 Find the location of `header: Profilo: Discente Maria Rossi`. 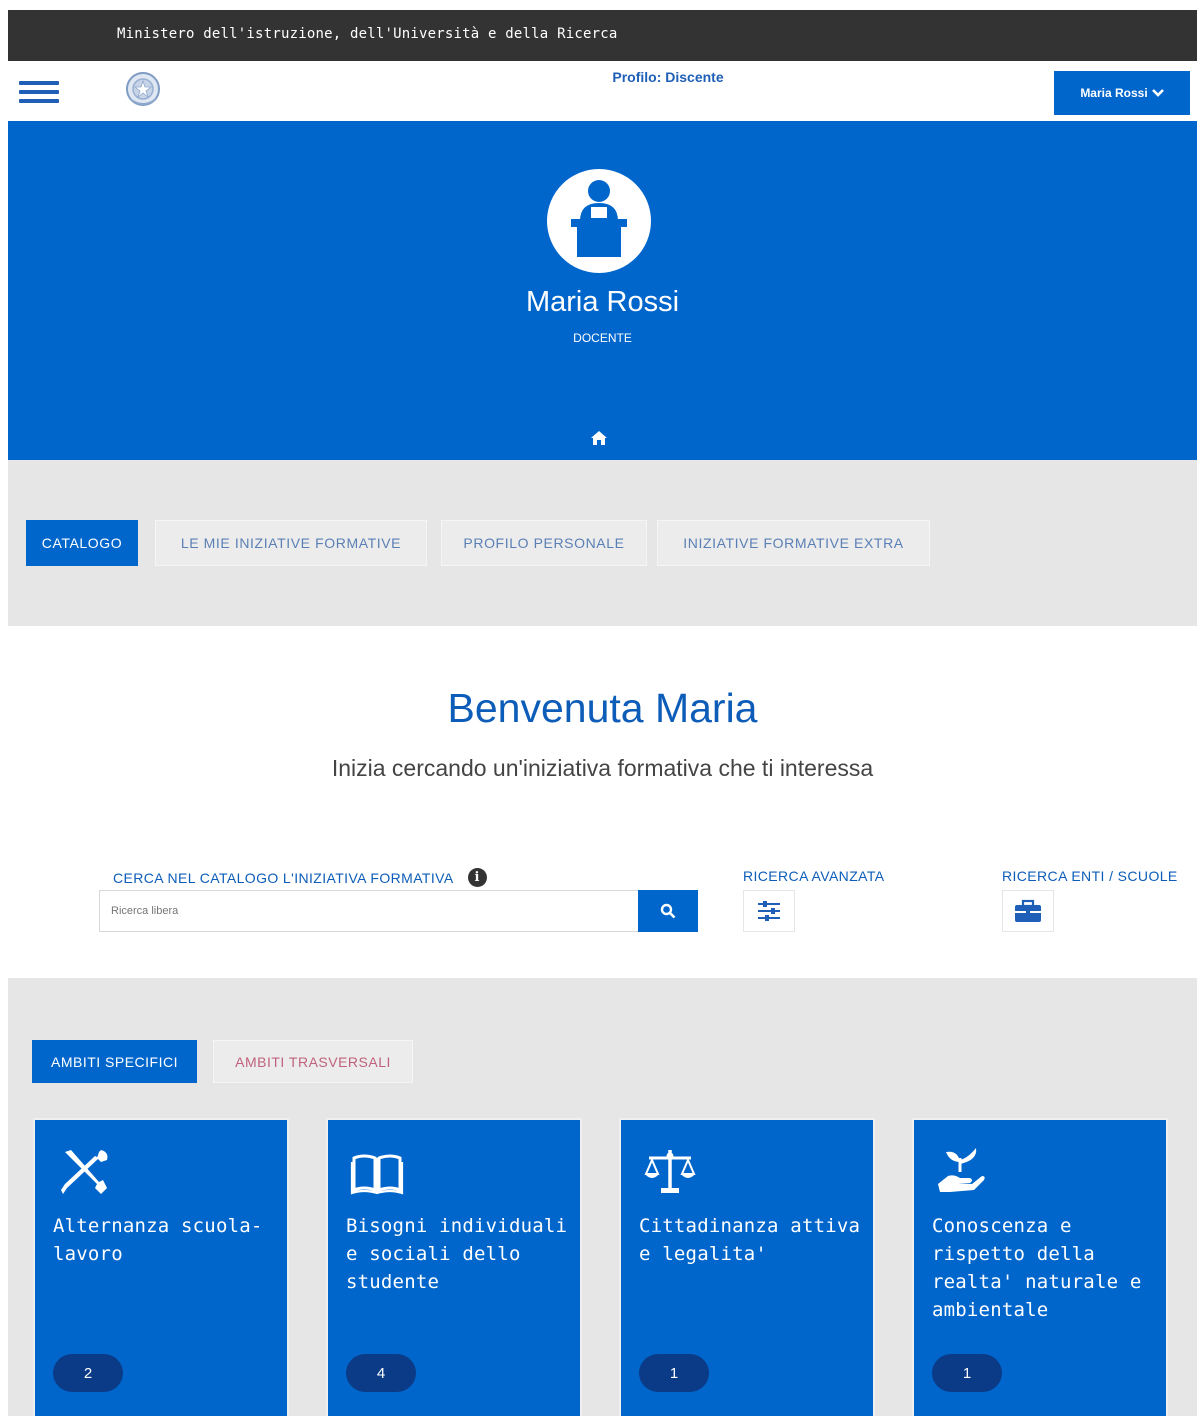

header: Profilo: Discente Maria Rossi is located at coordinates (602, 91).